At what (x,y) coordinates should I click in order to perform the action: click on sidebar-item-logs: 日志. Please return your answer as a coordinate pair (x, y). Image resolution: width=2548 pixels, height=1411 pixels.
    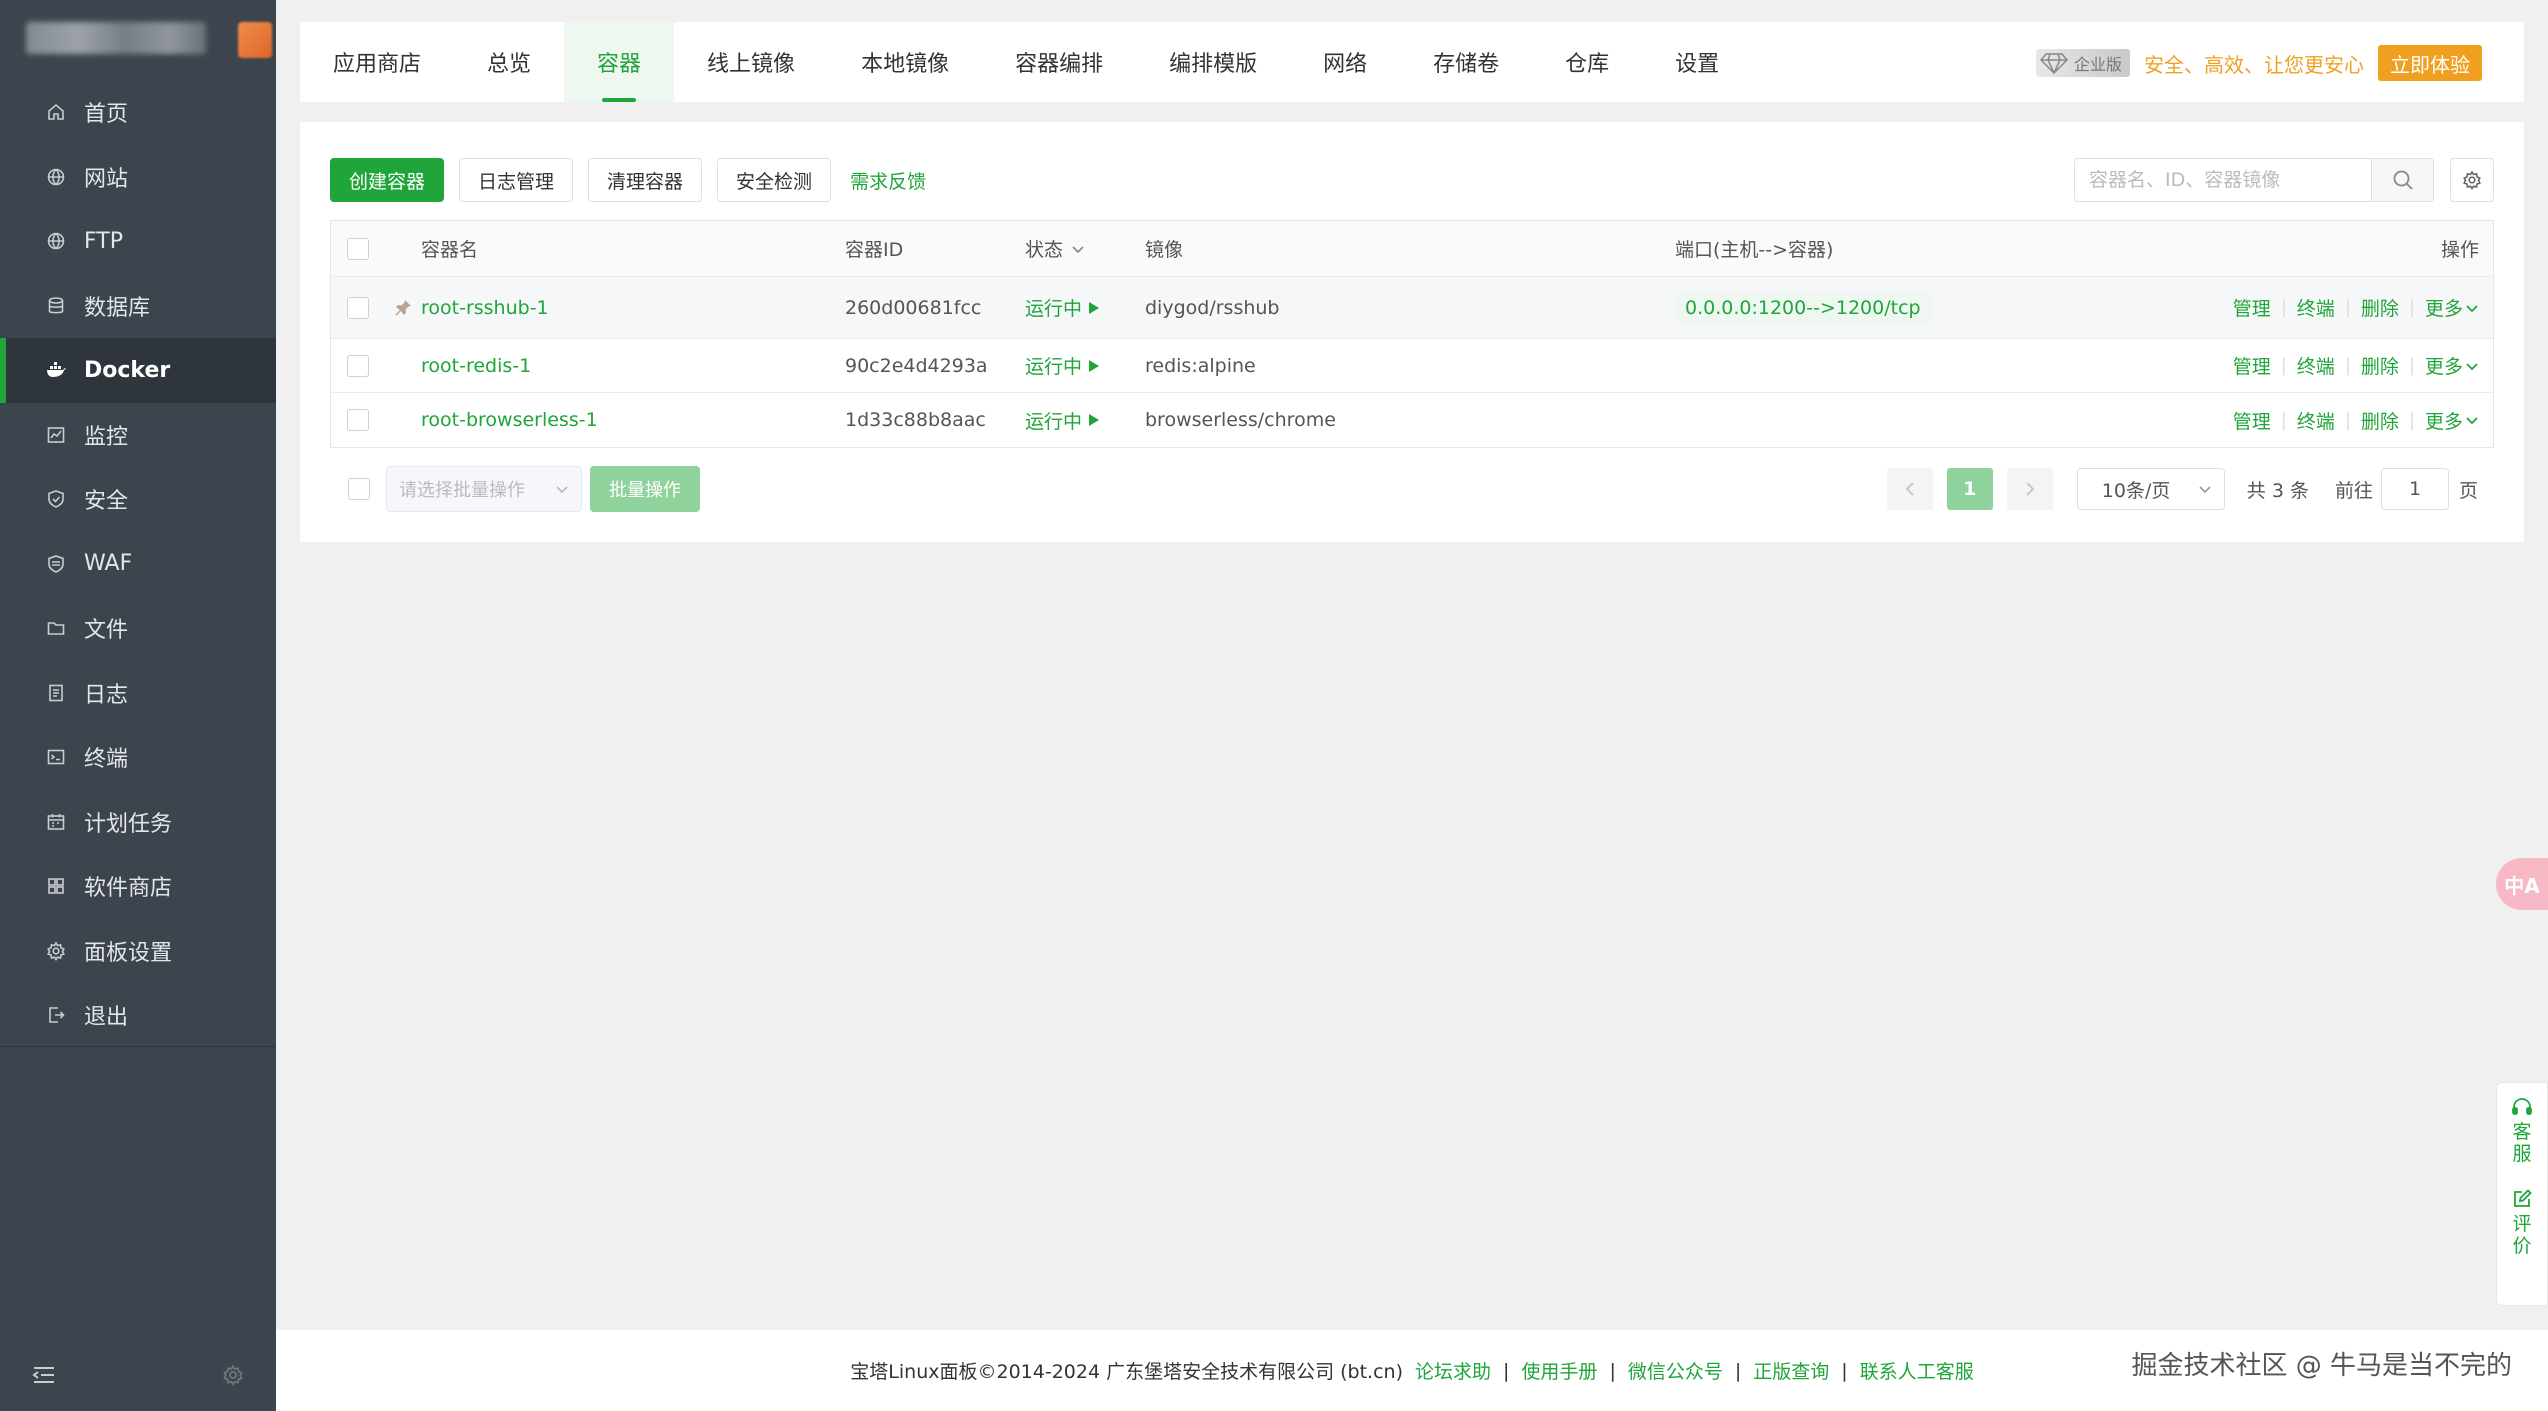
    Looking at the image, I should click on (138, 693).